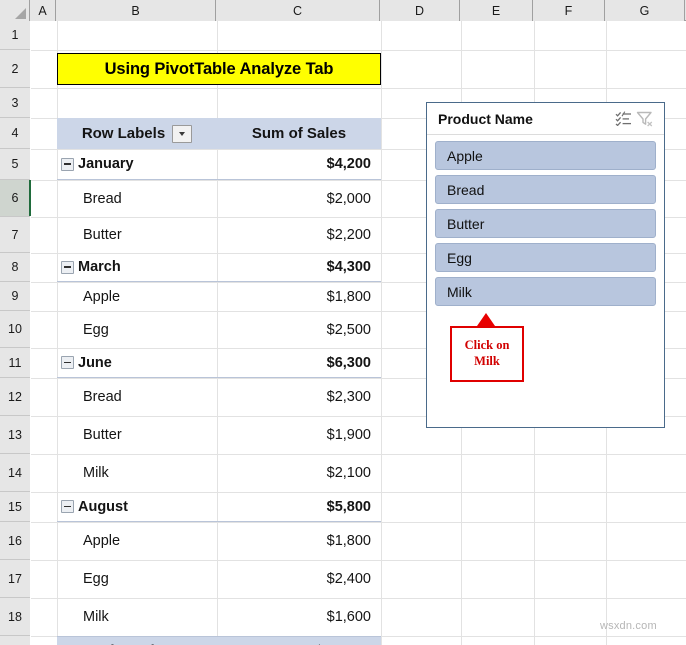 This screenshot has width=686, height=645. I want to click on row-header-8: 8, so click(15, 267).